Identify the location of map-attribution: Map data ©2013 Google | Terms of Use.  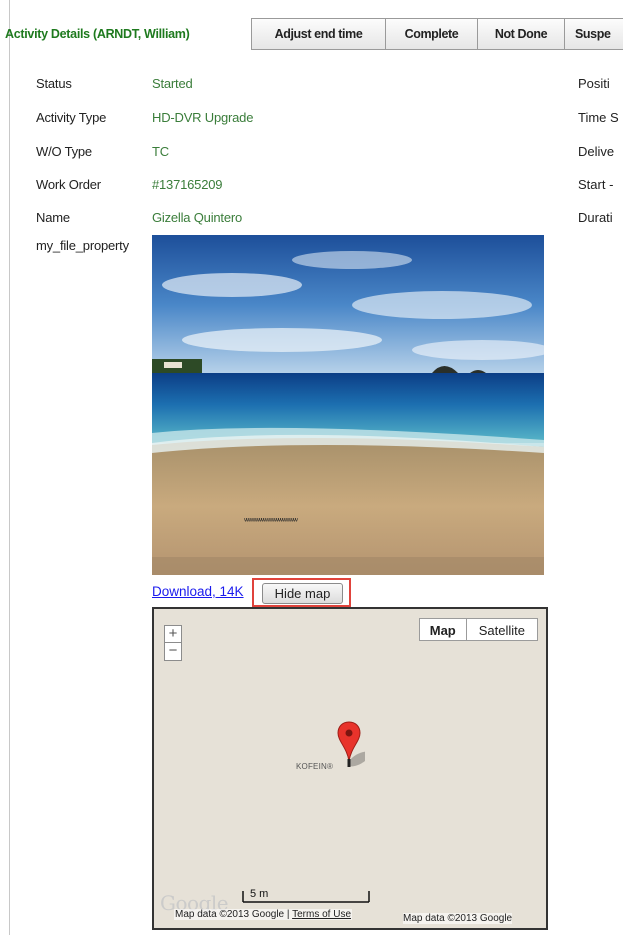
(263, 914).